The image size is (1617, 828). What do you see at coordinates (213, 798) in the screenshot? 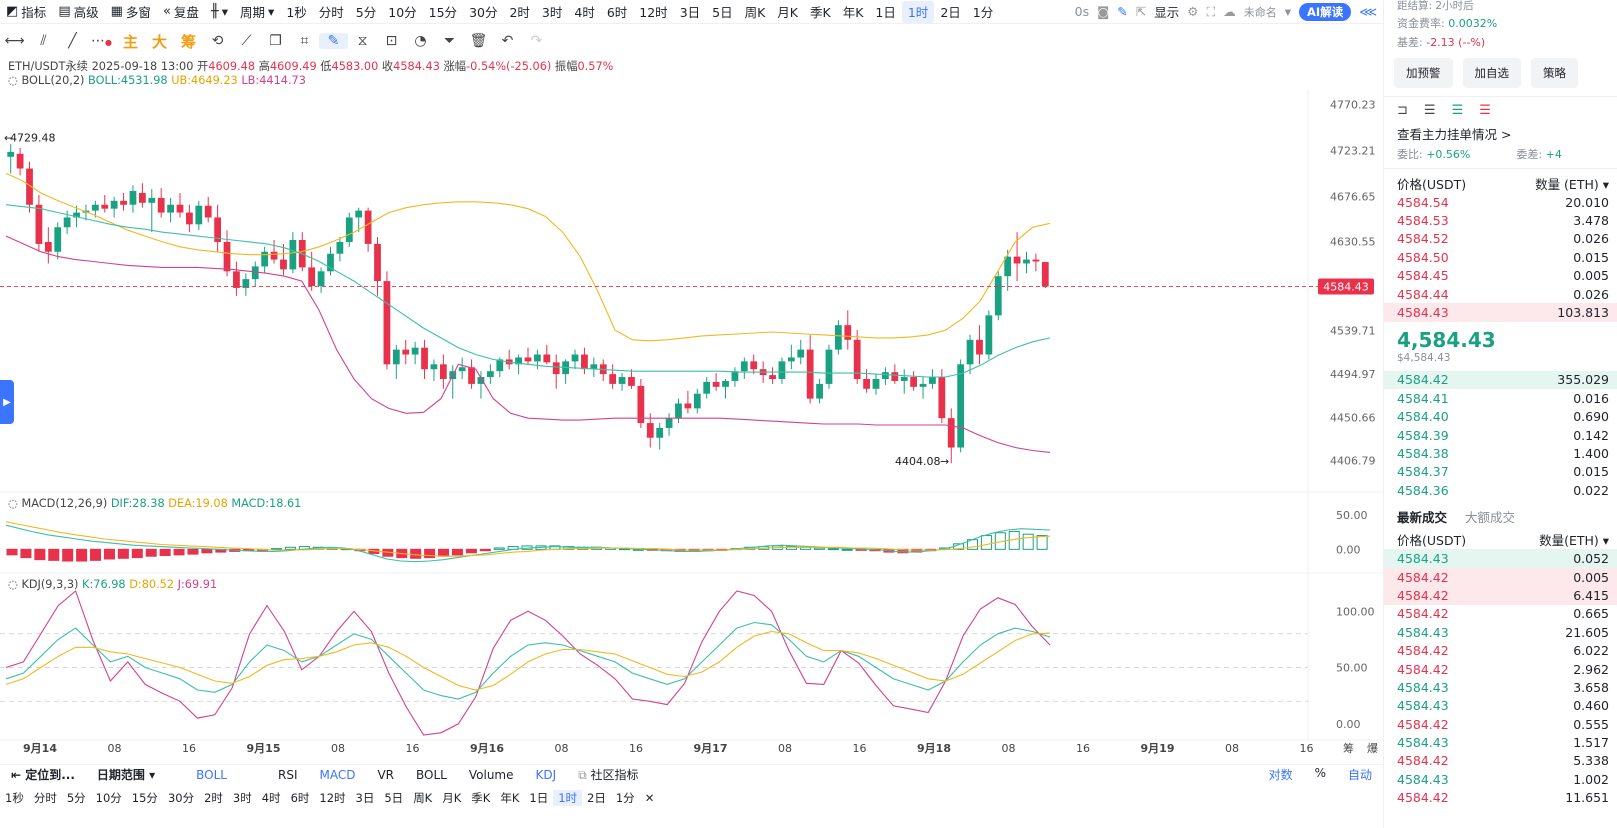
I see `bottom-period-7: 2时` at bounding box center [213, 798].